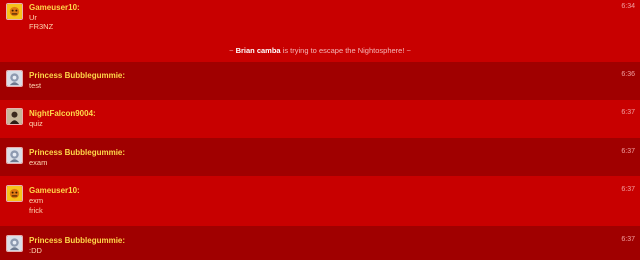 This screenshot has height=260, width=640. What do you see at coordinates (628, 6) in the screenshot?
I see `message-timestamp: 6:34` at bounding box center [628, 6].